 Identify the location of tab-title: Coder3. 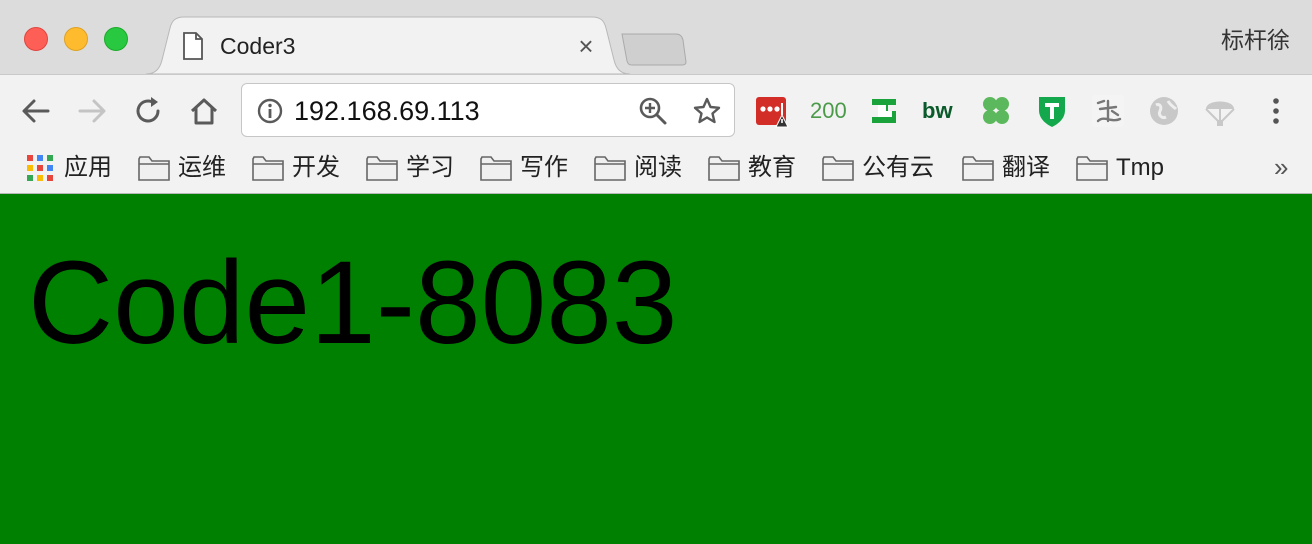
(258, 46).